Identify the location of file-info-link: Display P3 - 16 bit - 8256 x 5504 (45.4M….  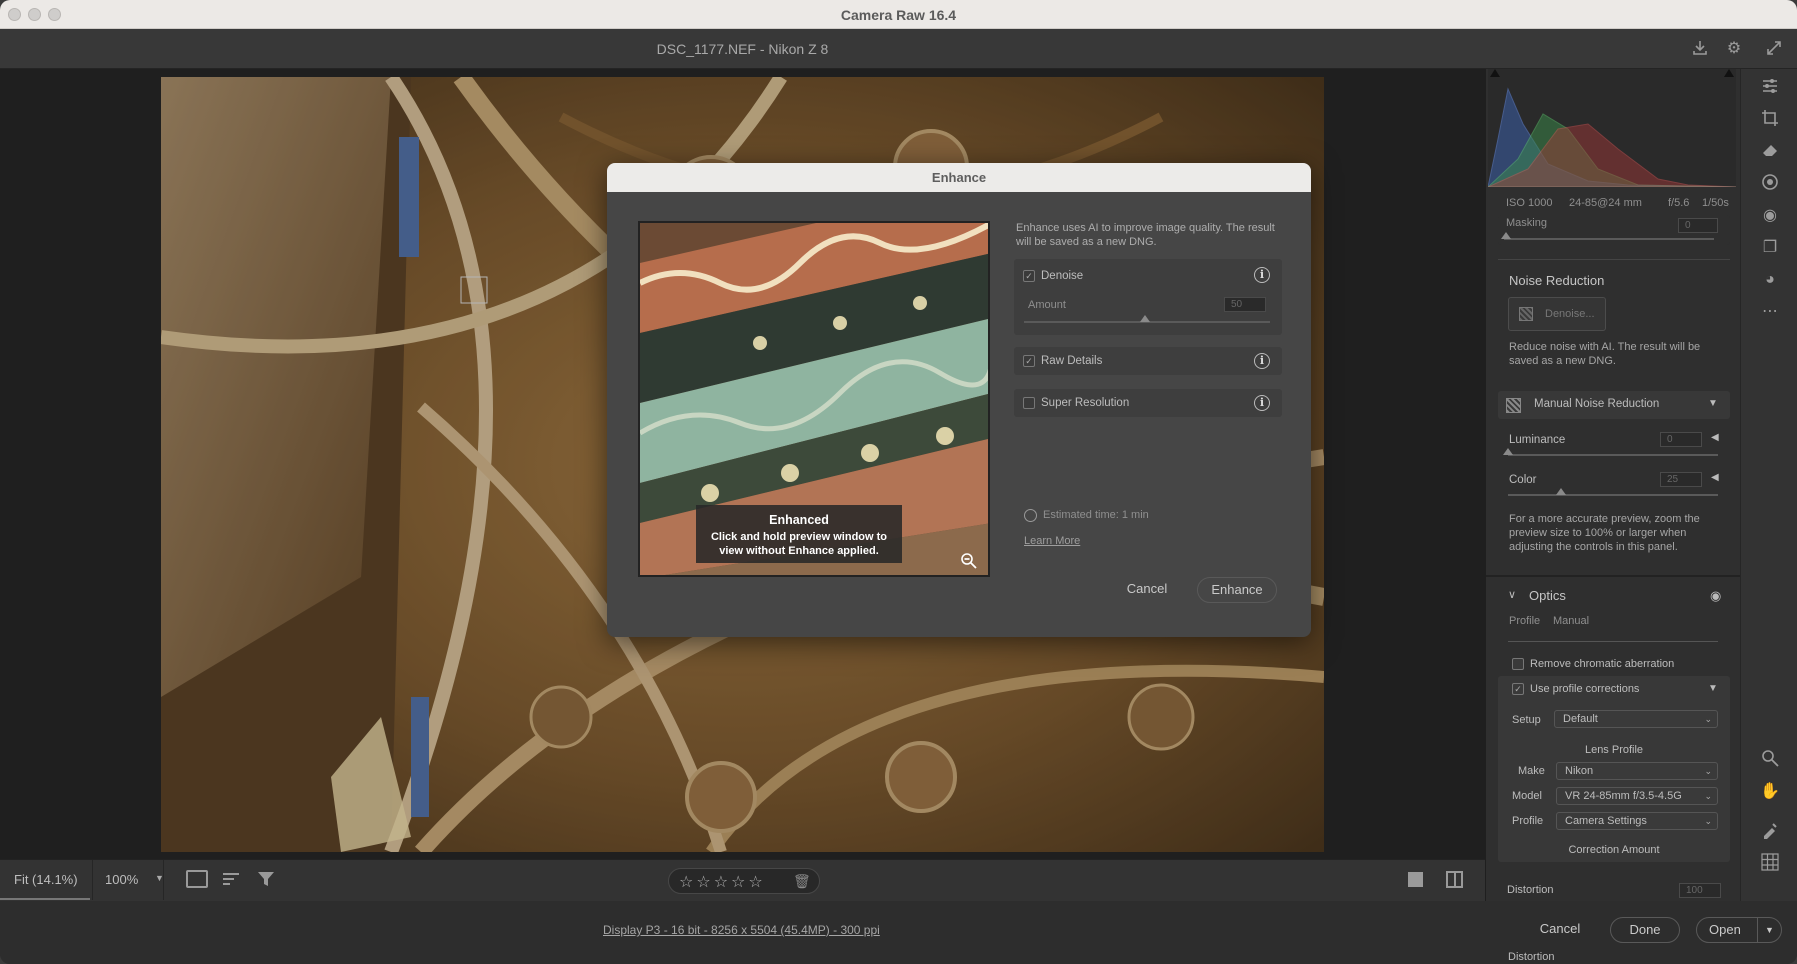
(741, 930).